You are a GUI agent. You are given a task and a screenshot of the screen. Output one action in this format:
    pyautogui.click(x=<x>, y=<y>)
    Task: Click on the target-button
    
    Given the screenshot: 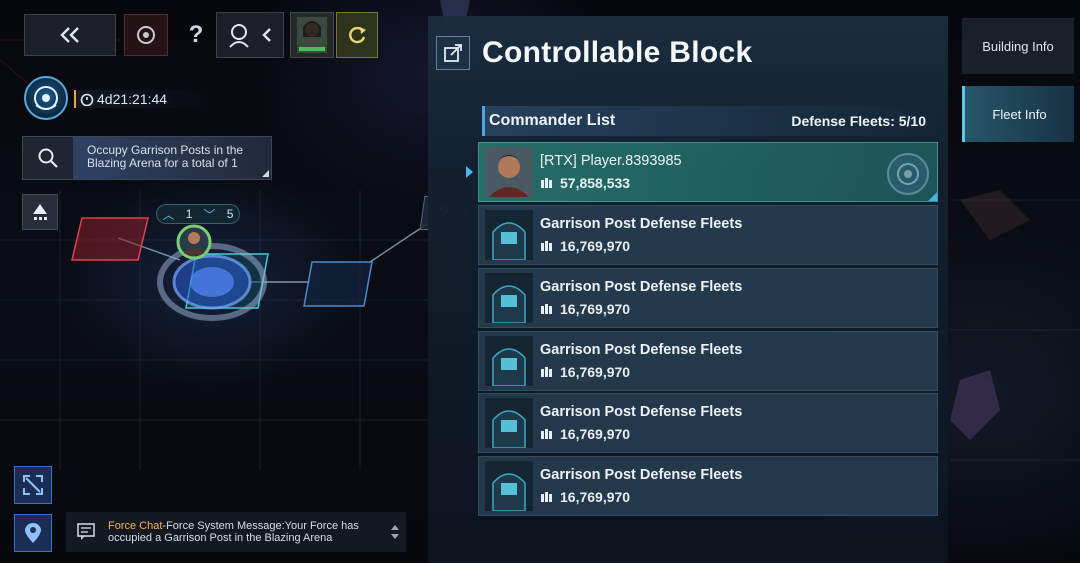 What is the action you would take?
    pyautogui.click(x=146, y=35)
    